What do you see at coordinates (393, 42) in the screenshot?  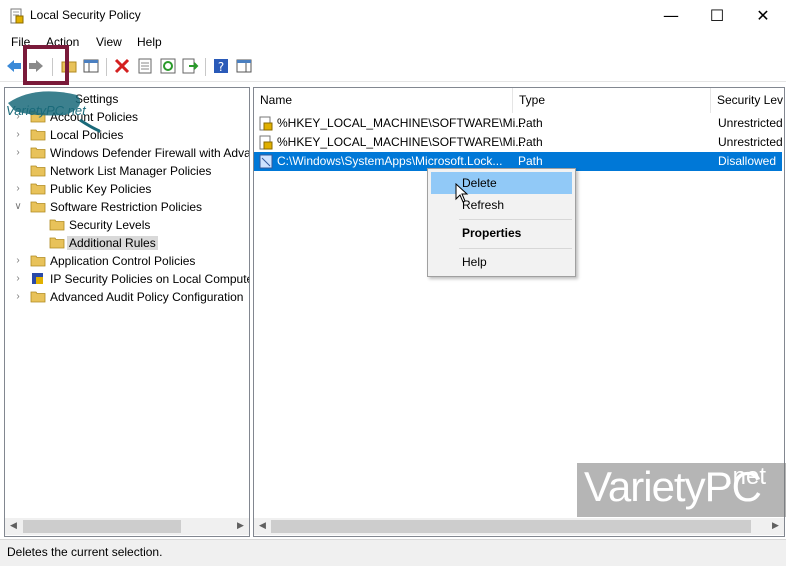 I see `menu-bar: File Action View Help` at bounding box center [393, 42].